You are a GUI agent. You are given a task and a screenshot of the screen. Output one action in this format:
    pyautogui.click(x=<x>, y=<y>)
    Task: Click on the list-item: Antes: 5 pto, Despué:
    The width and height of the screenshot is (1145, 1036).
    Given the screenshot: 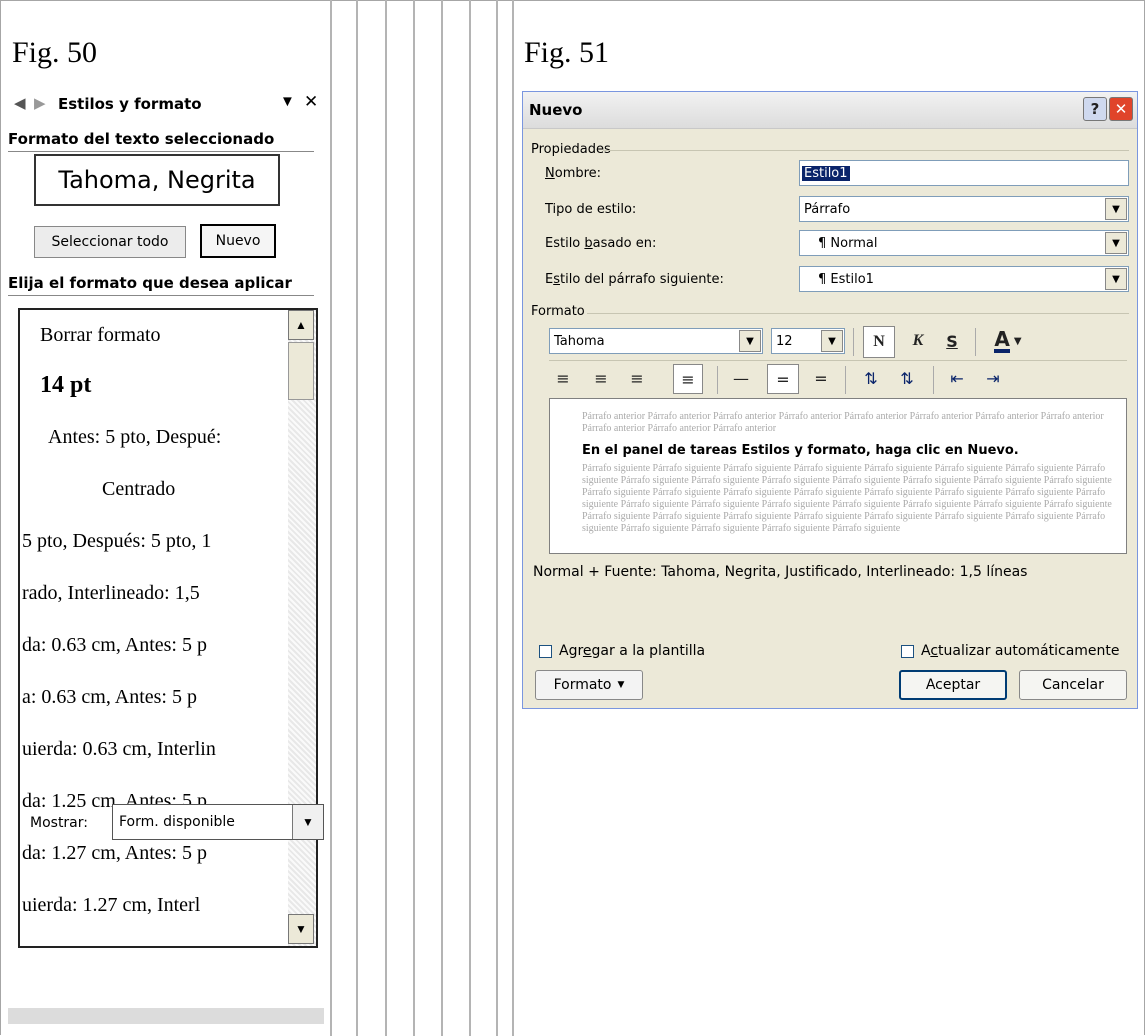 What is the action you would take?
    pyautogui.click(x=167, y=437)
    